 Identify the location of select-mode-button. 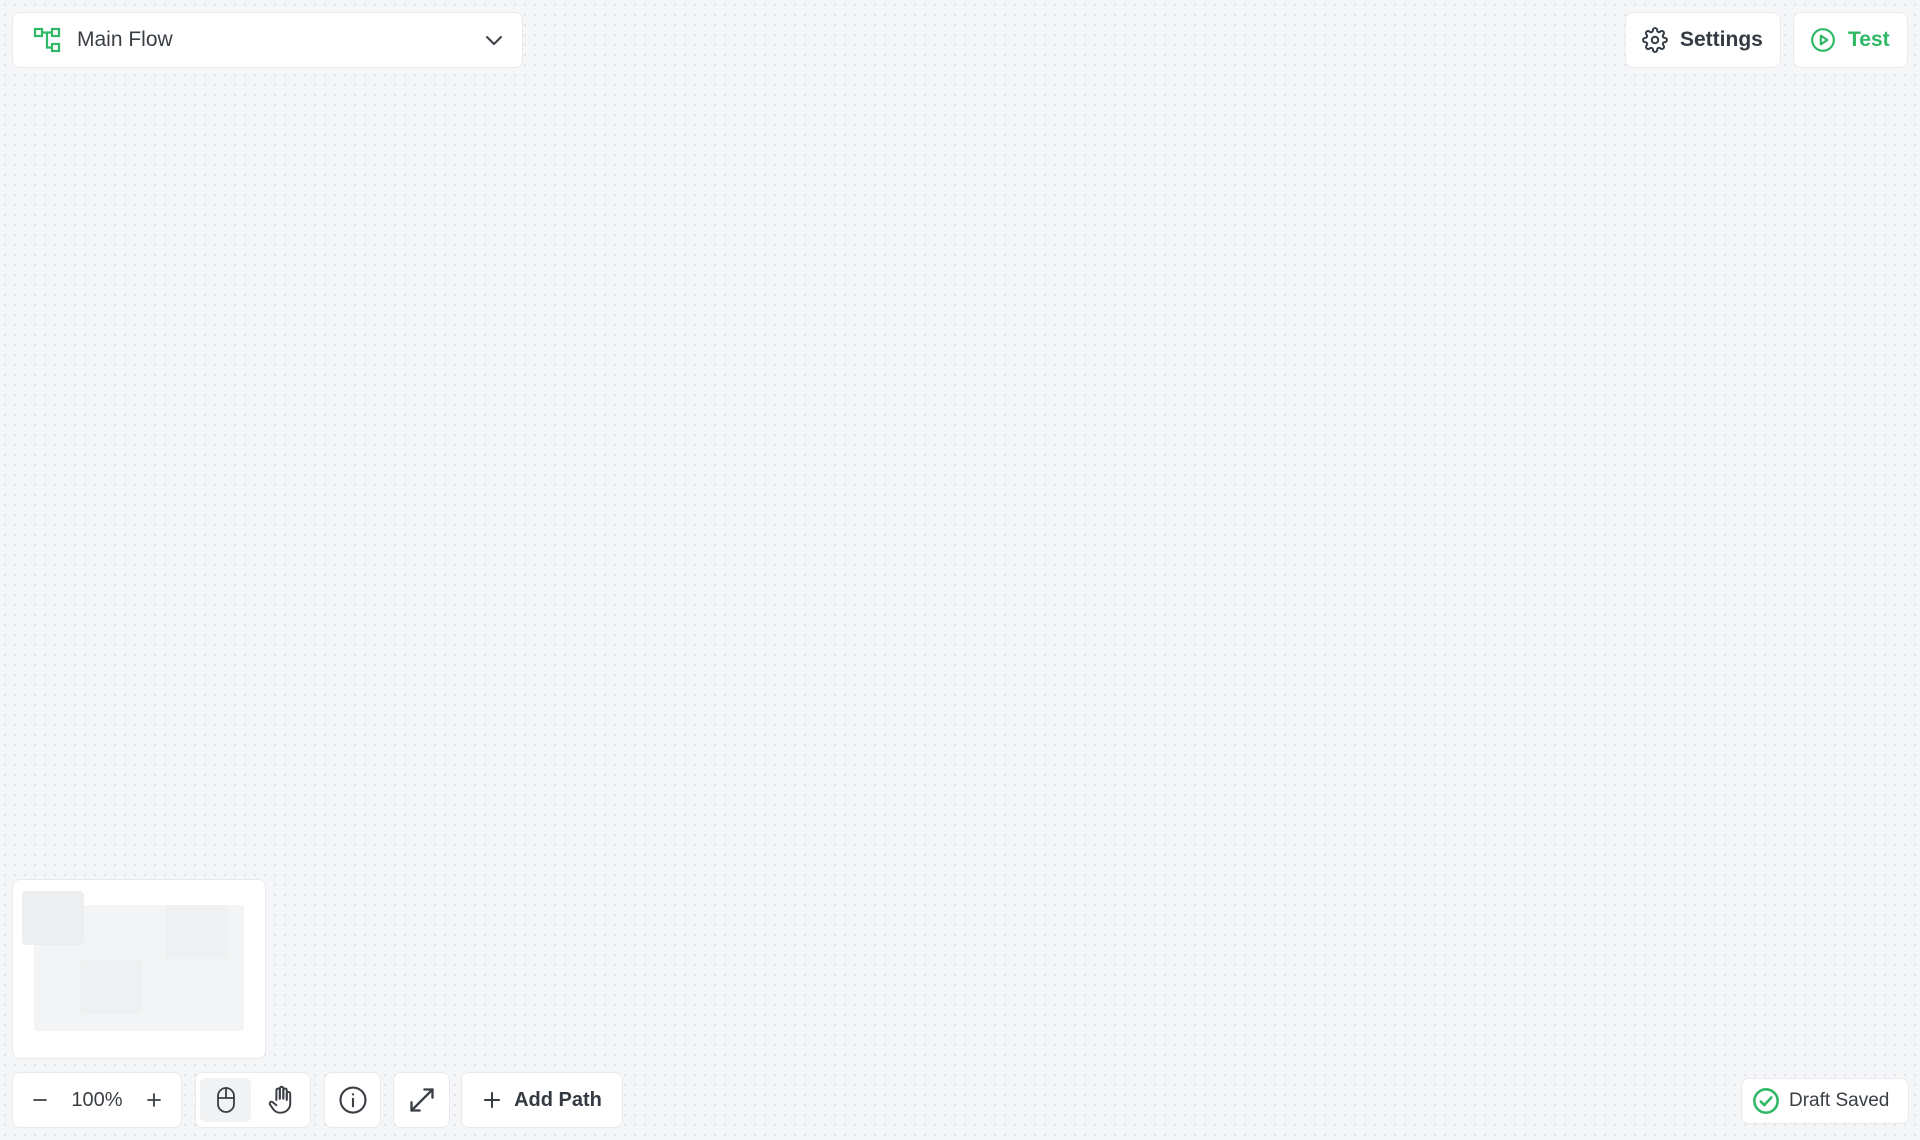
(225, 1100).